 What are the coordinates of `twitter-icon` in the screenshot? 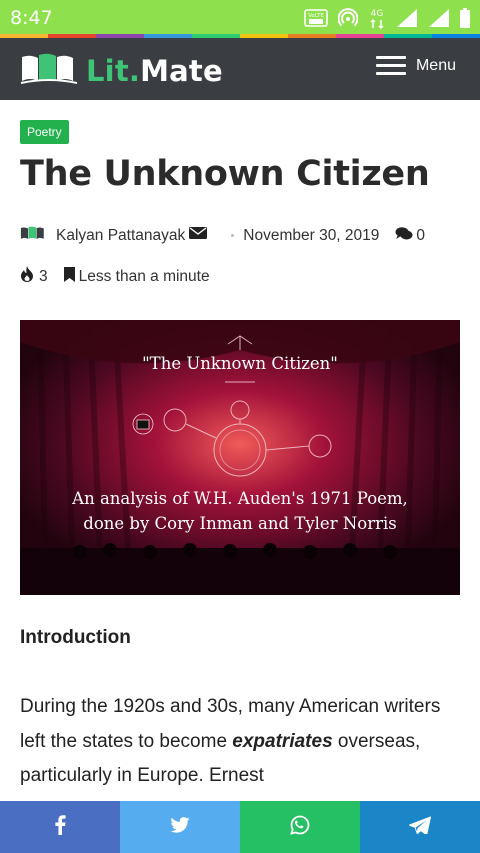 It's located at (180, 827).